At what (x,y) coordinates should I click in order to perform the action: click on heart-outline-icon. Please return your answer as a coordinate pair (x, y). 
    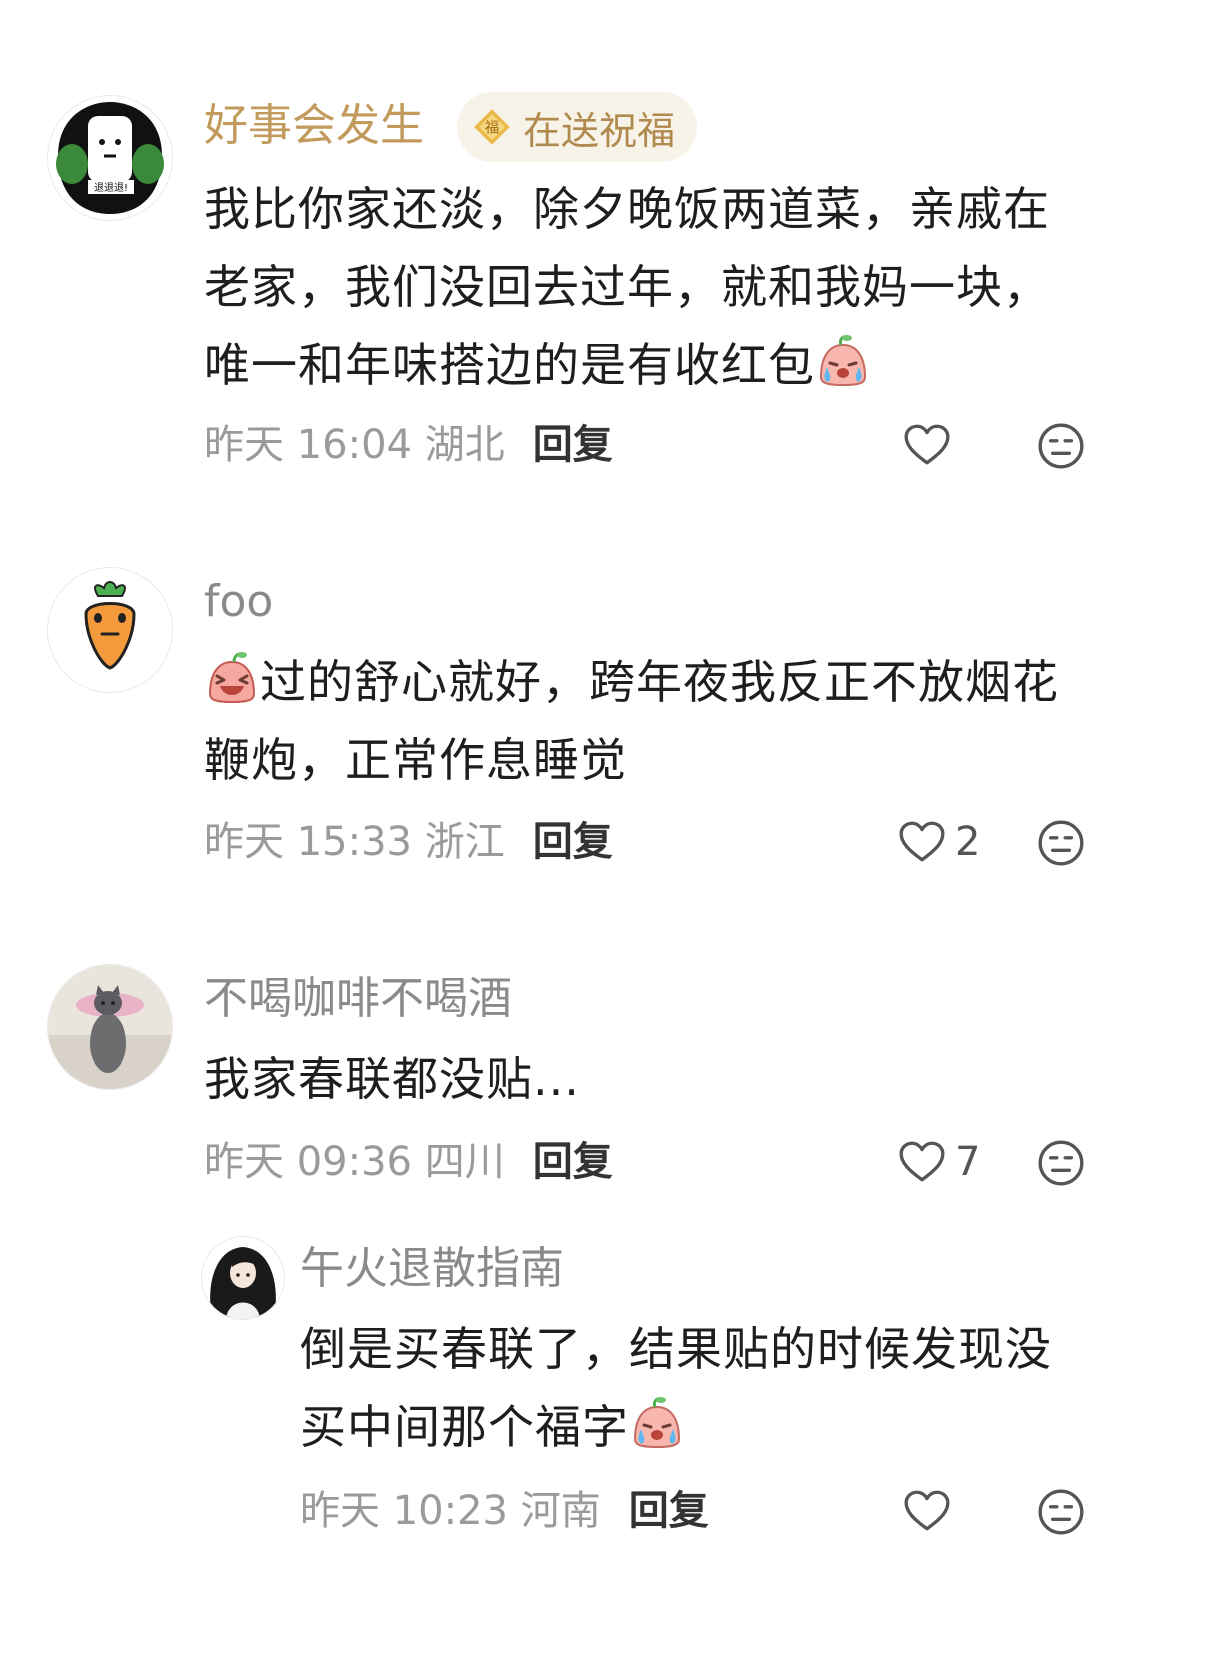
    Looking at the image, I should click on (927, 1511).